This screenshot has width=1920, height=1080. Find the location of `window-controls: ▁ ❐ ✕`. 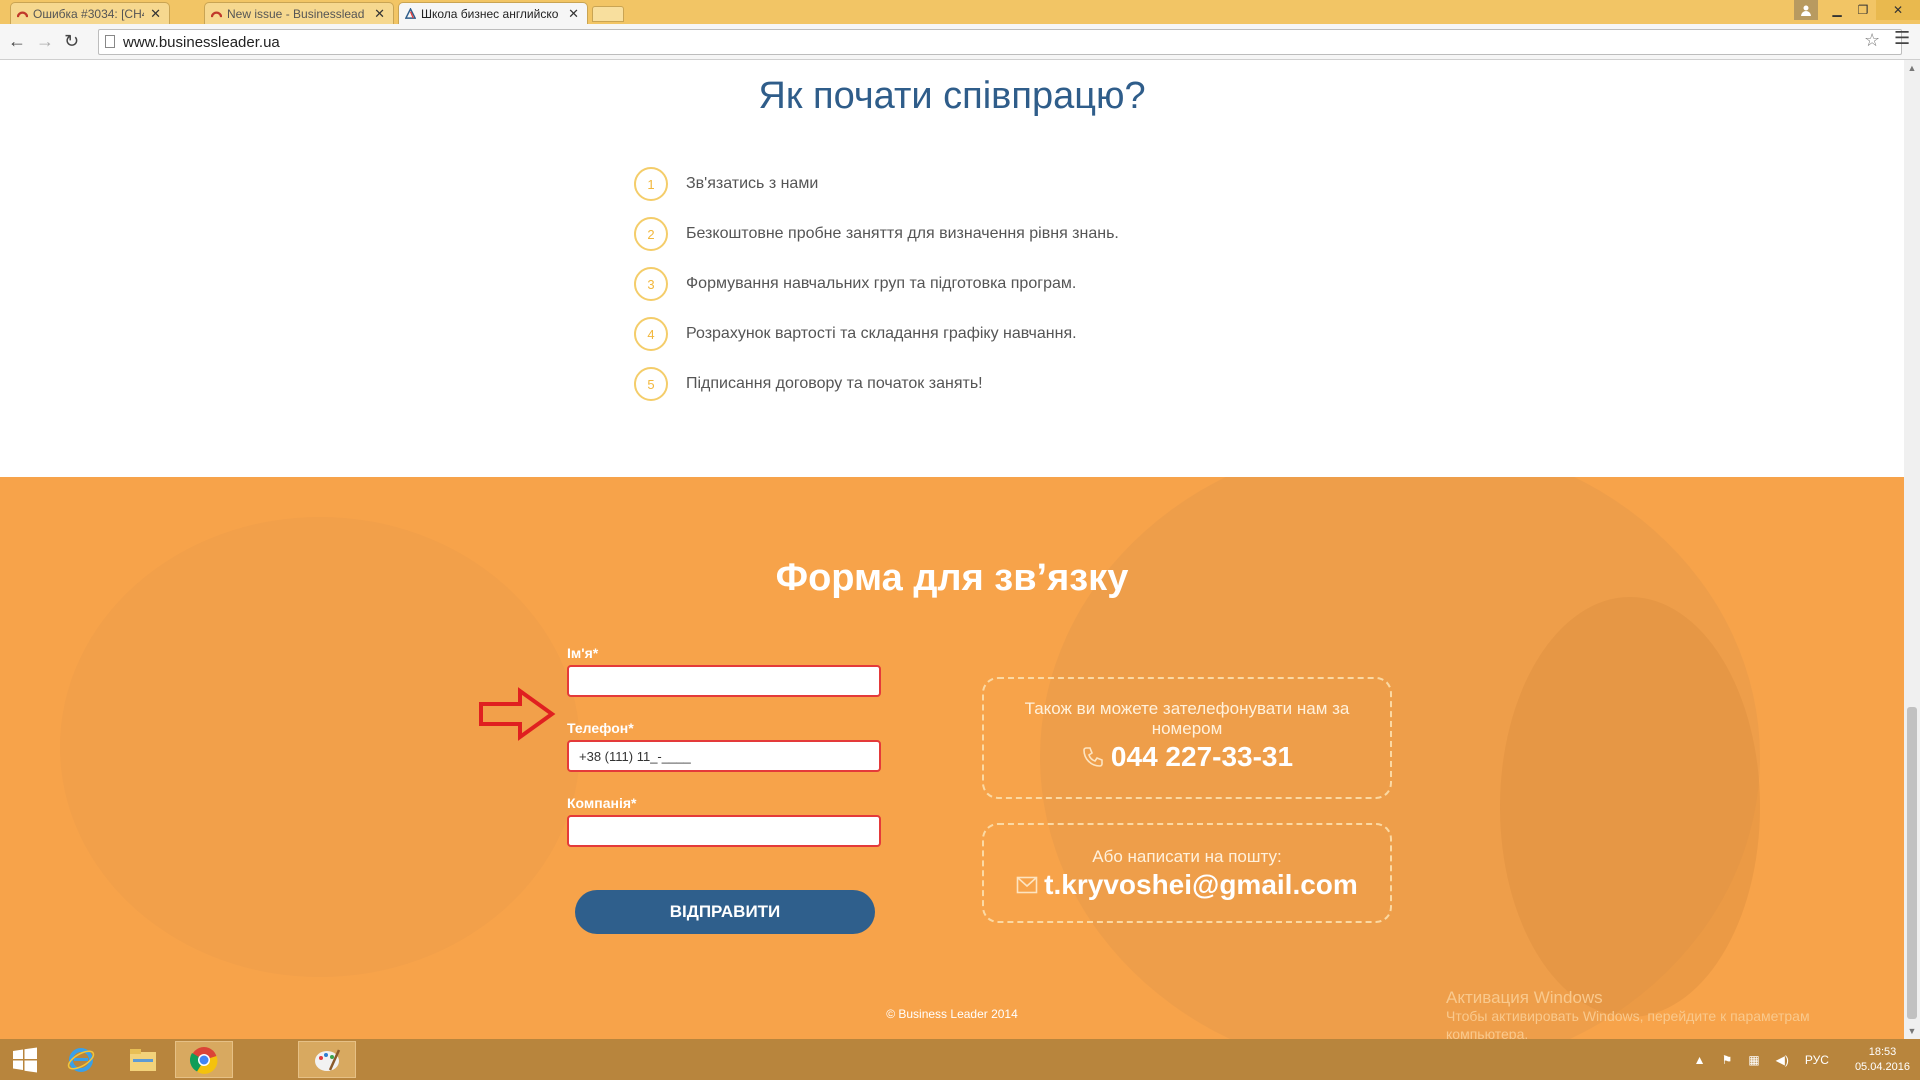

window-controls: ▁ ❐ ✕ is located at coordinates (1857, 10).